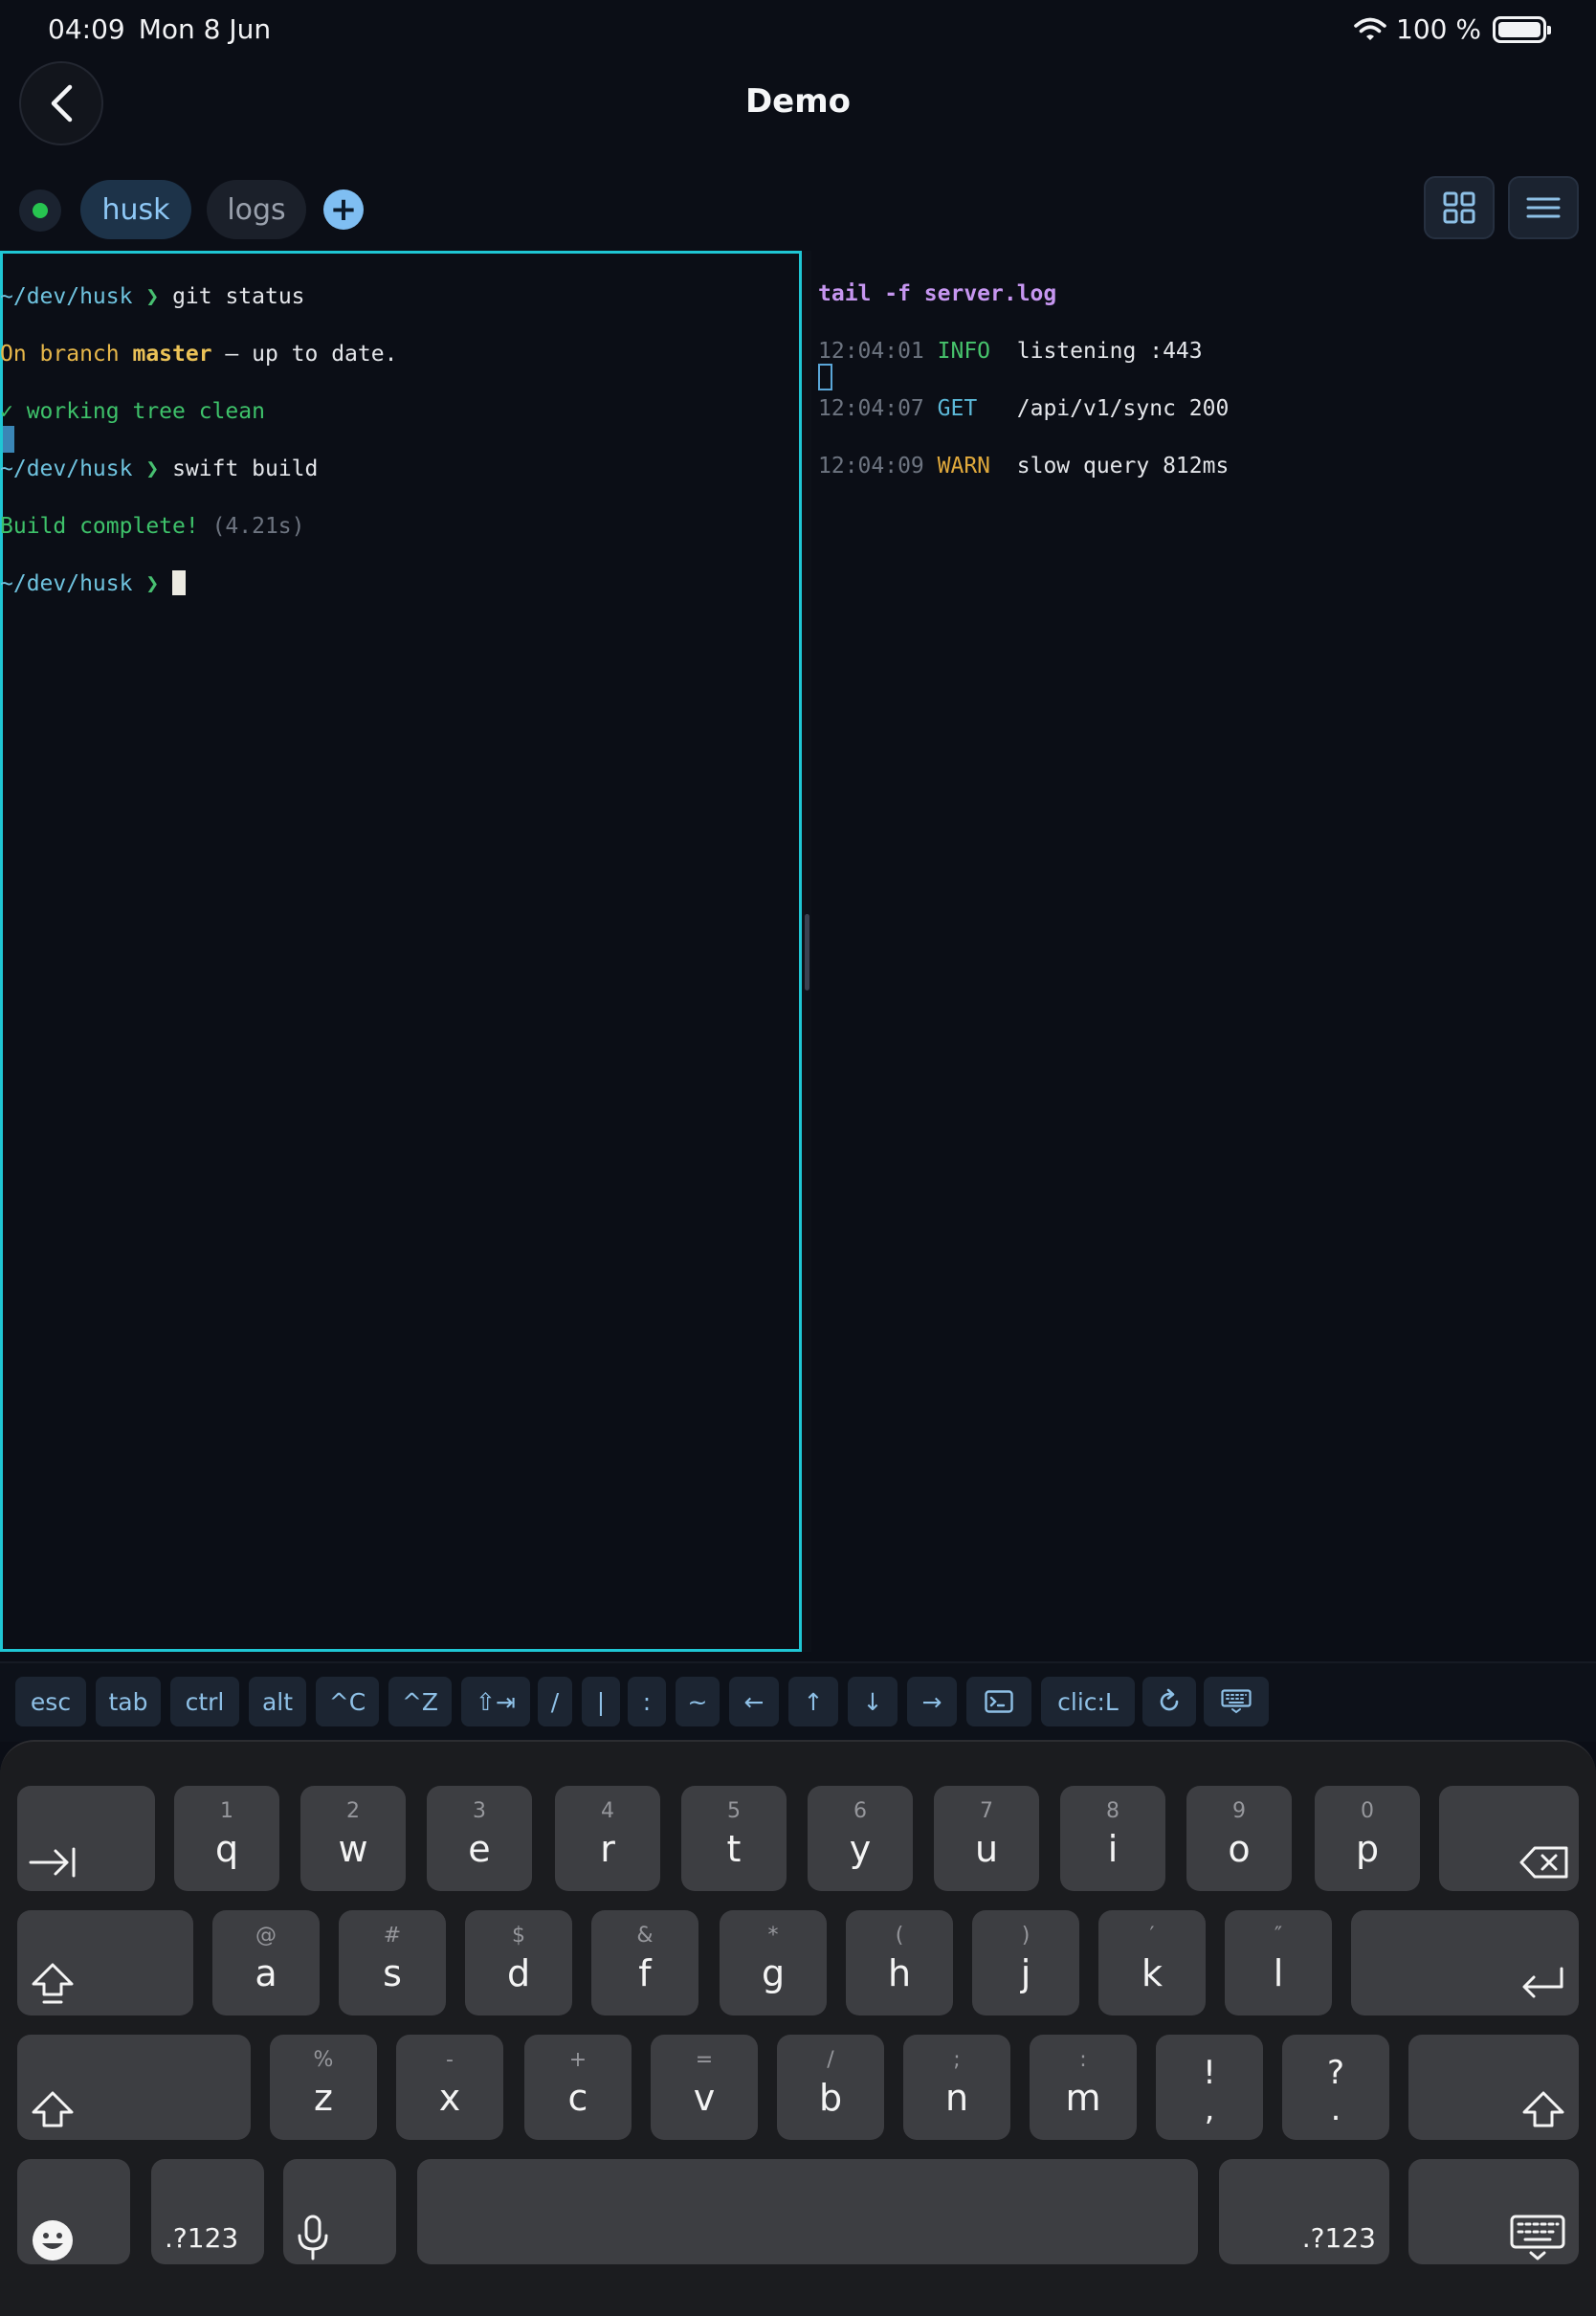  What do you see at coordinates (1025, 1963) in the screenshot?
I see `key-j: ) j` at bounding box center [1025, 1963].